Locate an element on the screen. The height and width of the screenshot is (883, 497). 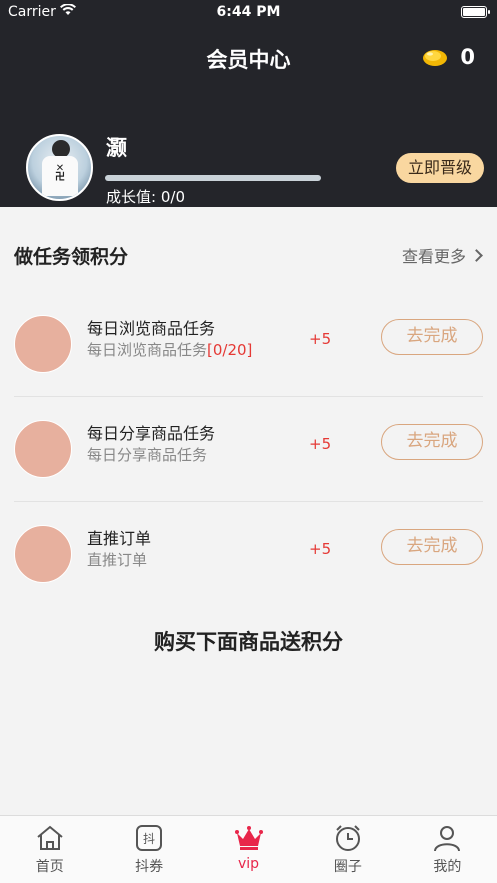
task-description: 每日分享商品任务 is located at coordinates (147, 455).